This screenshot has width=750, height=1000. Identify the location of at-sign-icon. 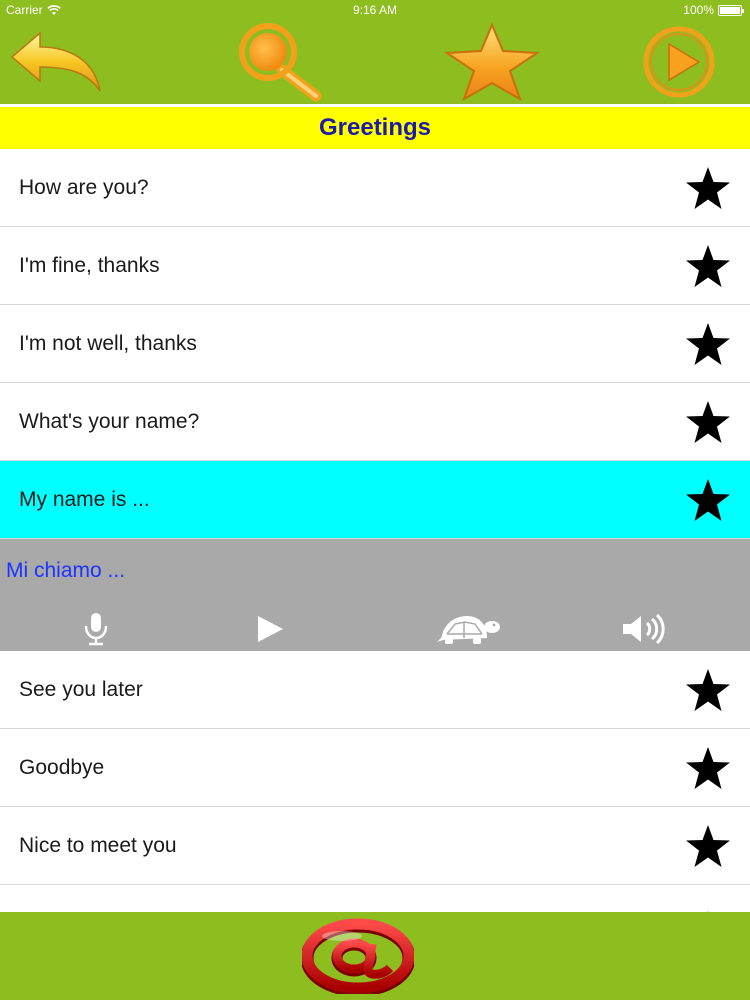
(358, 957).